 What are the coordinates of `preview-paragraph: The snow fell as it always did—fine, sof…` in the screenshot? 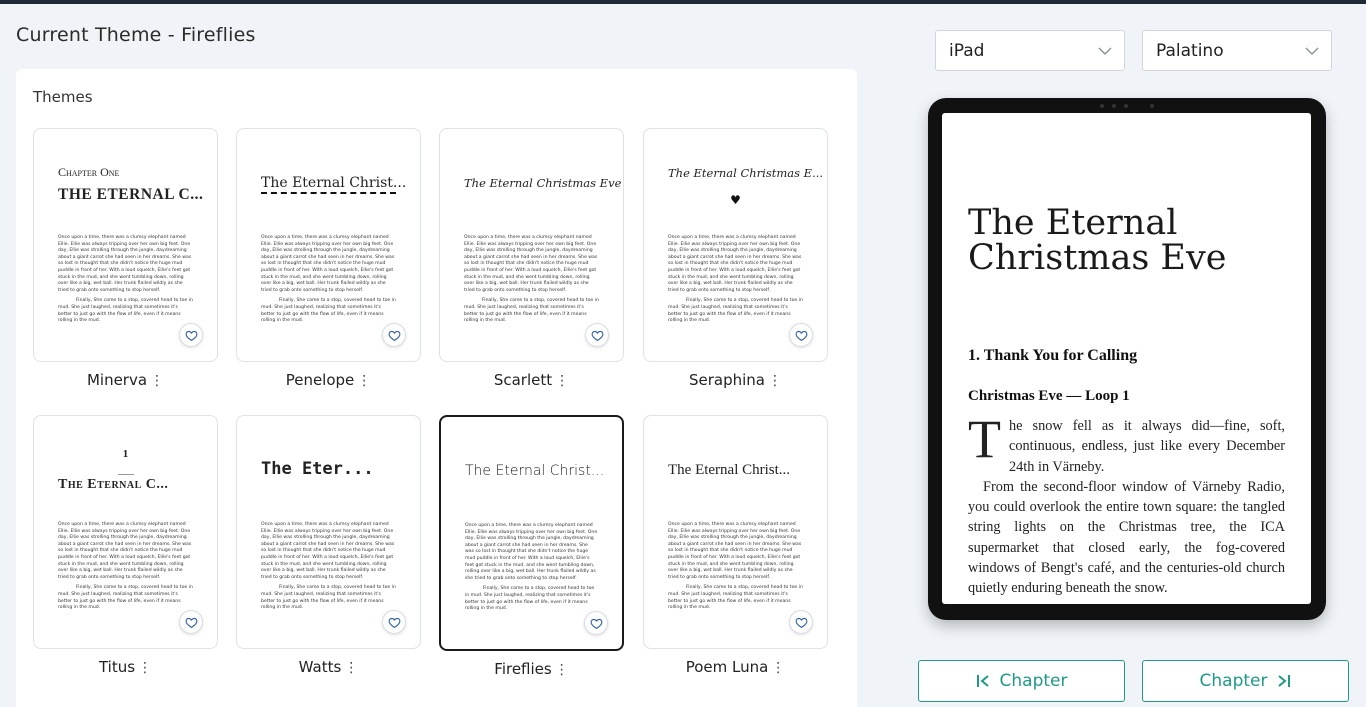 It's located at (1126, 442).